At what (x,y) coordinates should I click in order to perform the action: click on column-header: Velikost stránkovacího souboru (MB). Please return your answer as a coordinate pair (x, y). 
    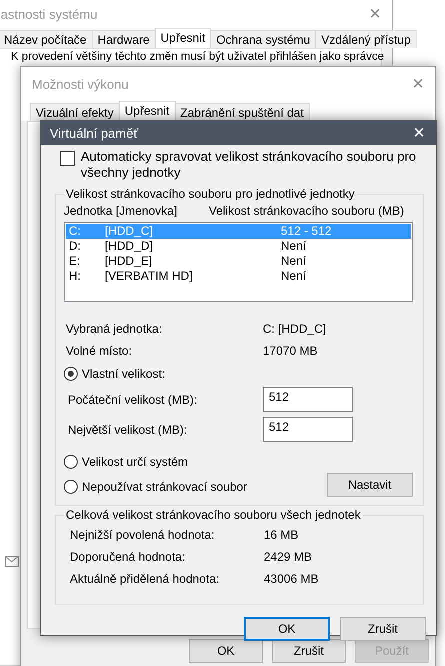
    Looking at the image, I should click on (307, 211).